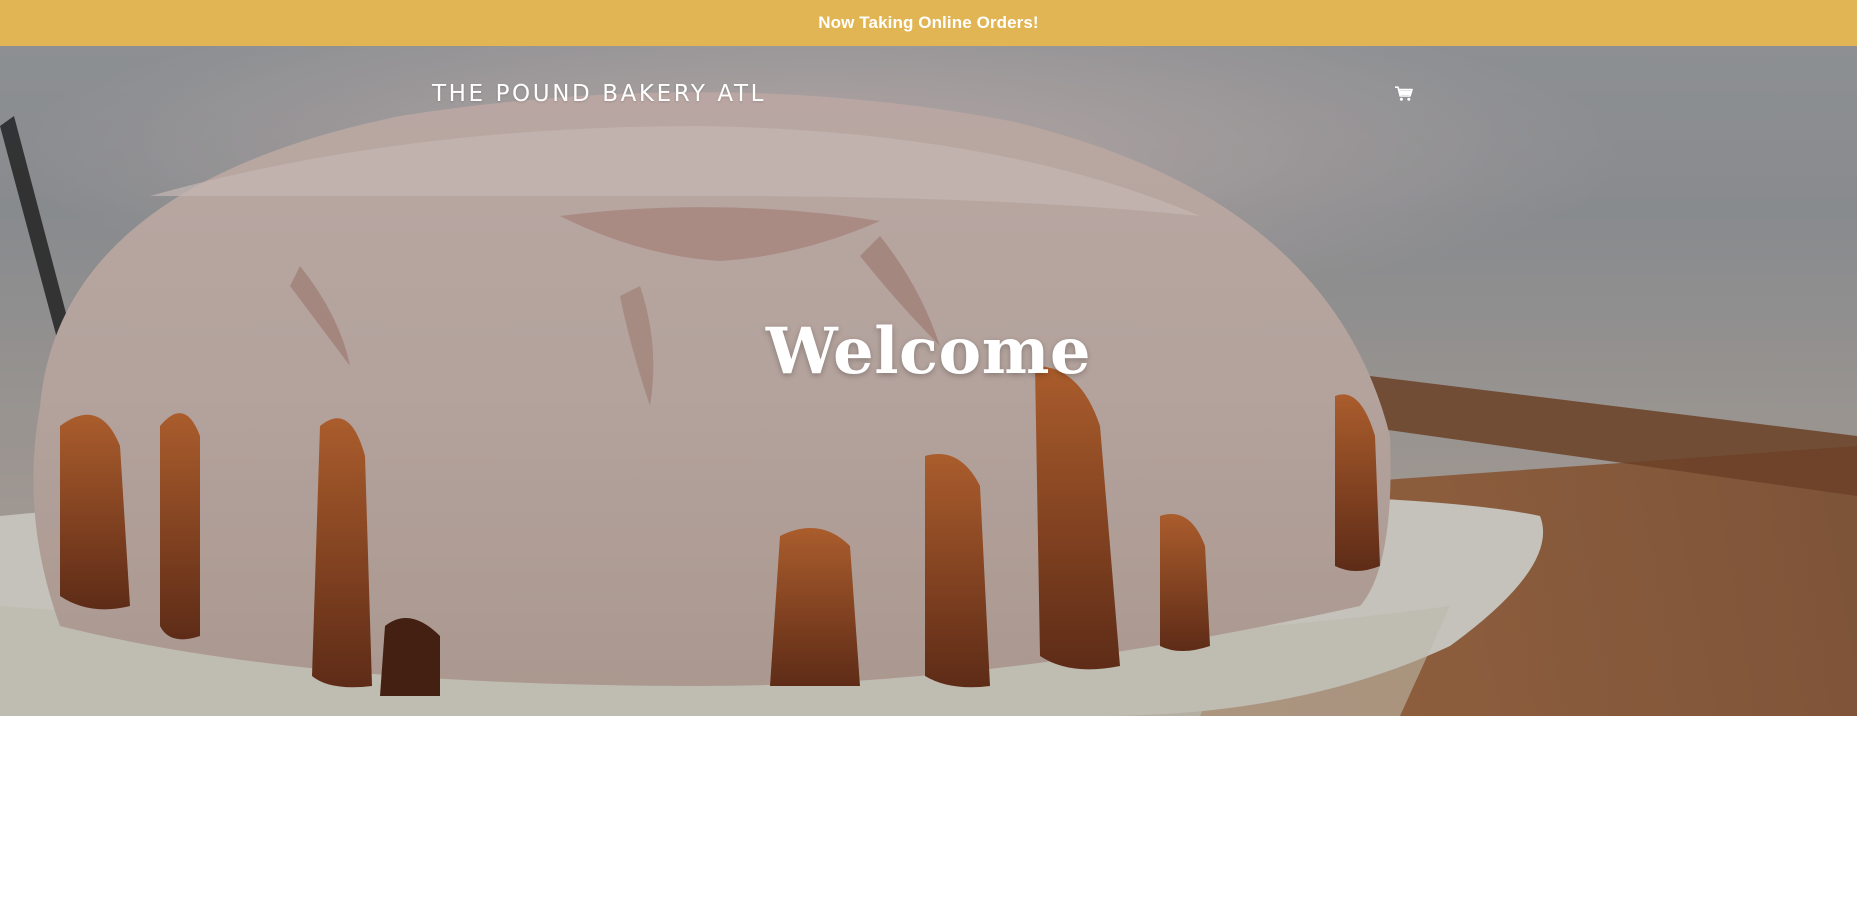  I want to click on announcement-bar: Now Taking Online Orders!, so click(928, 23).